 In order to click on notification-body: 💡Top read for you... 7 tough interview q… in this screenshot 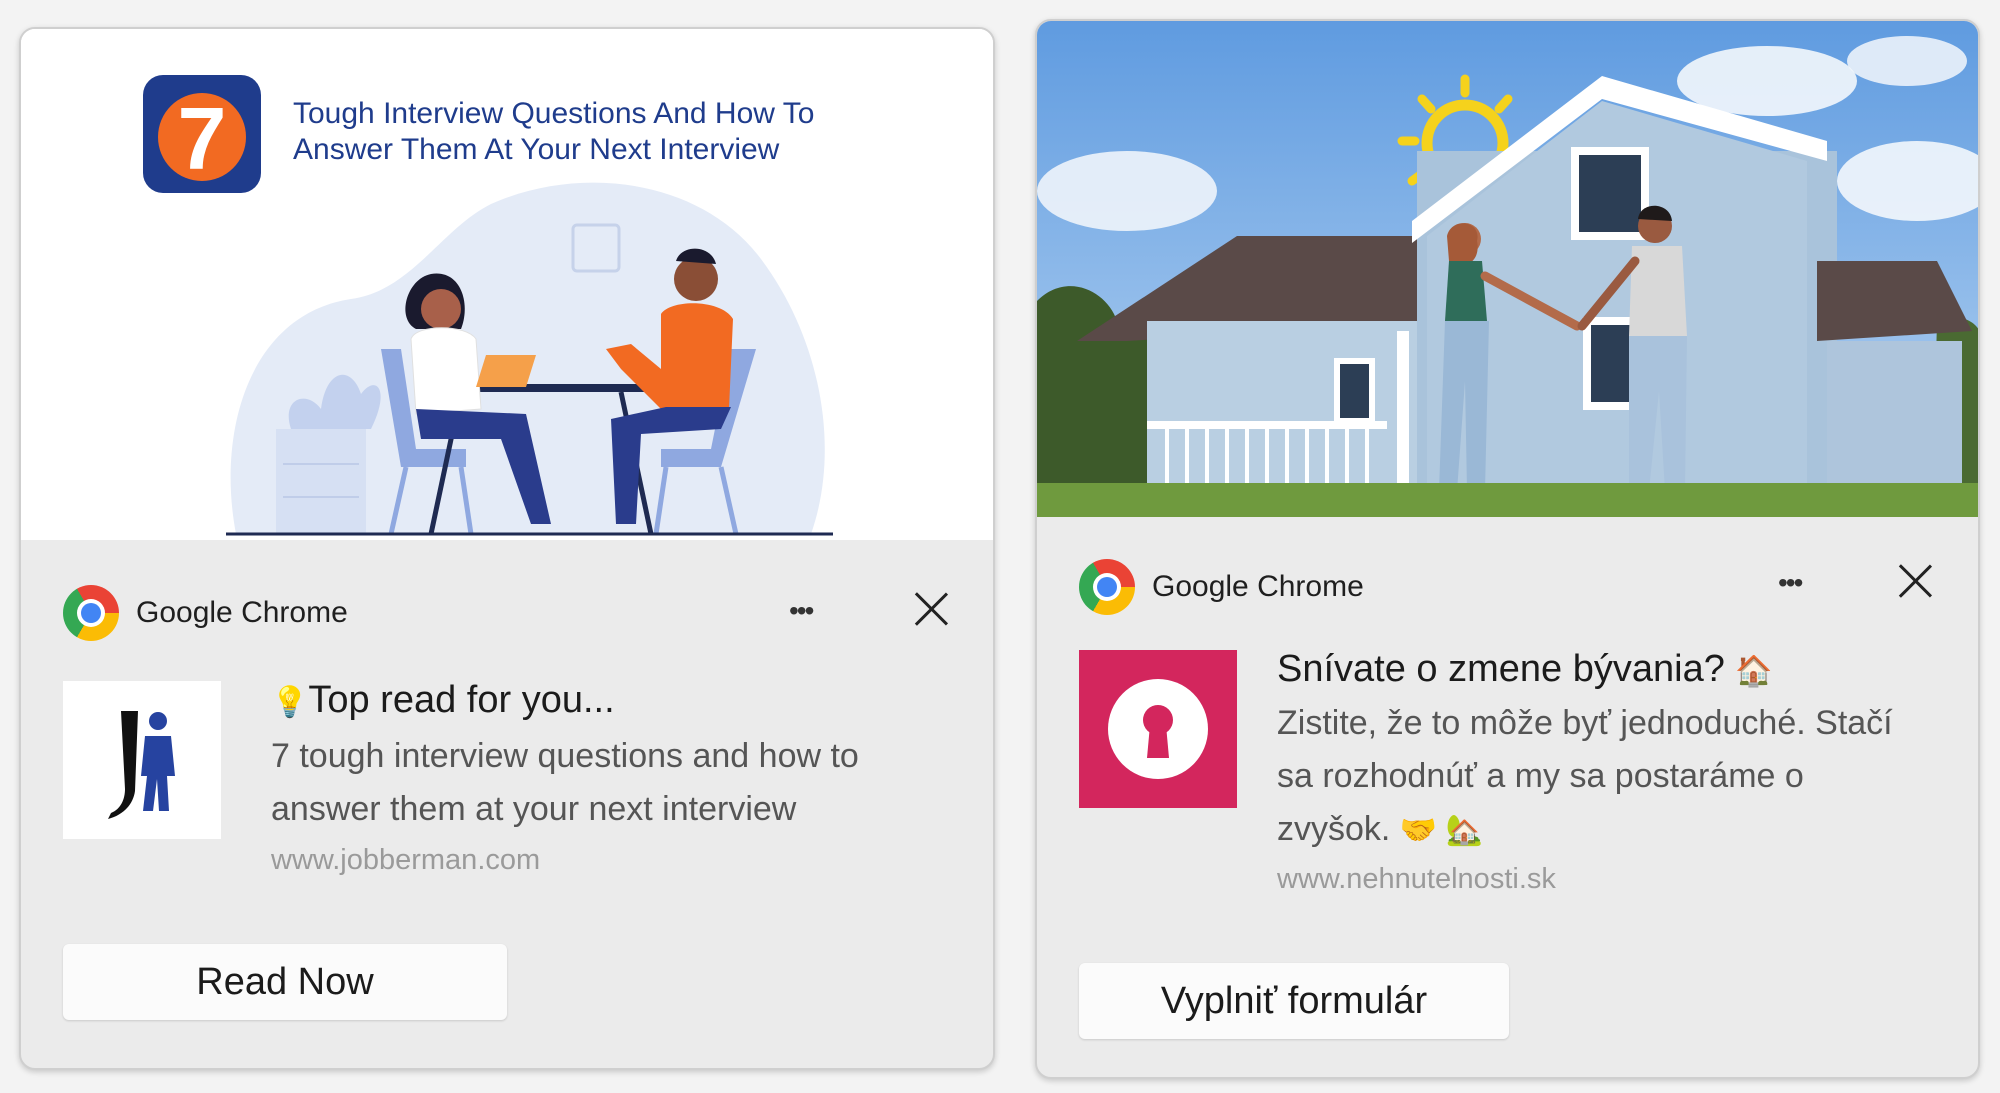, I will do `click(621, 778)`.